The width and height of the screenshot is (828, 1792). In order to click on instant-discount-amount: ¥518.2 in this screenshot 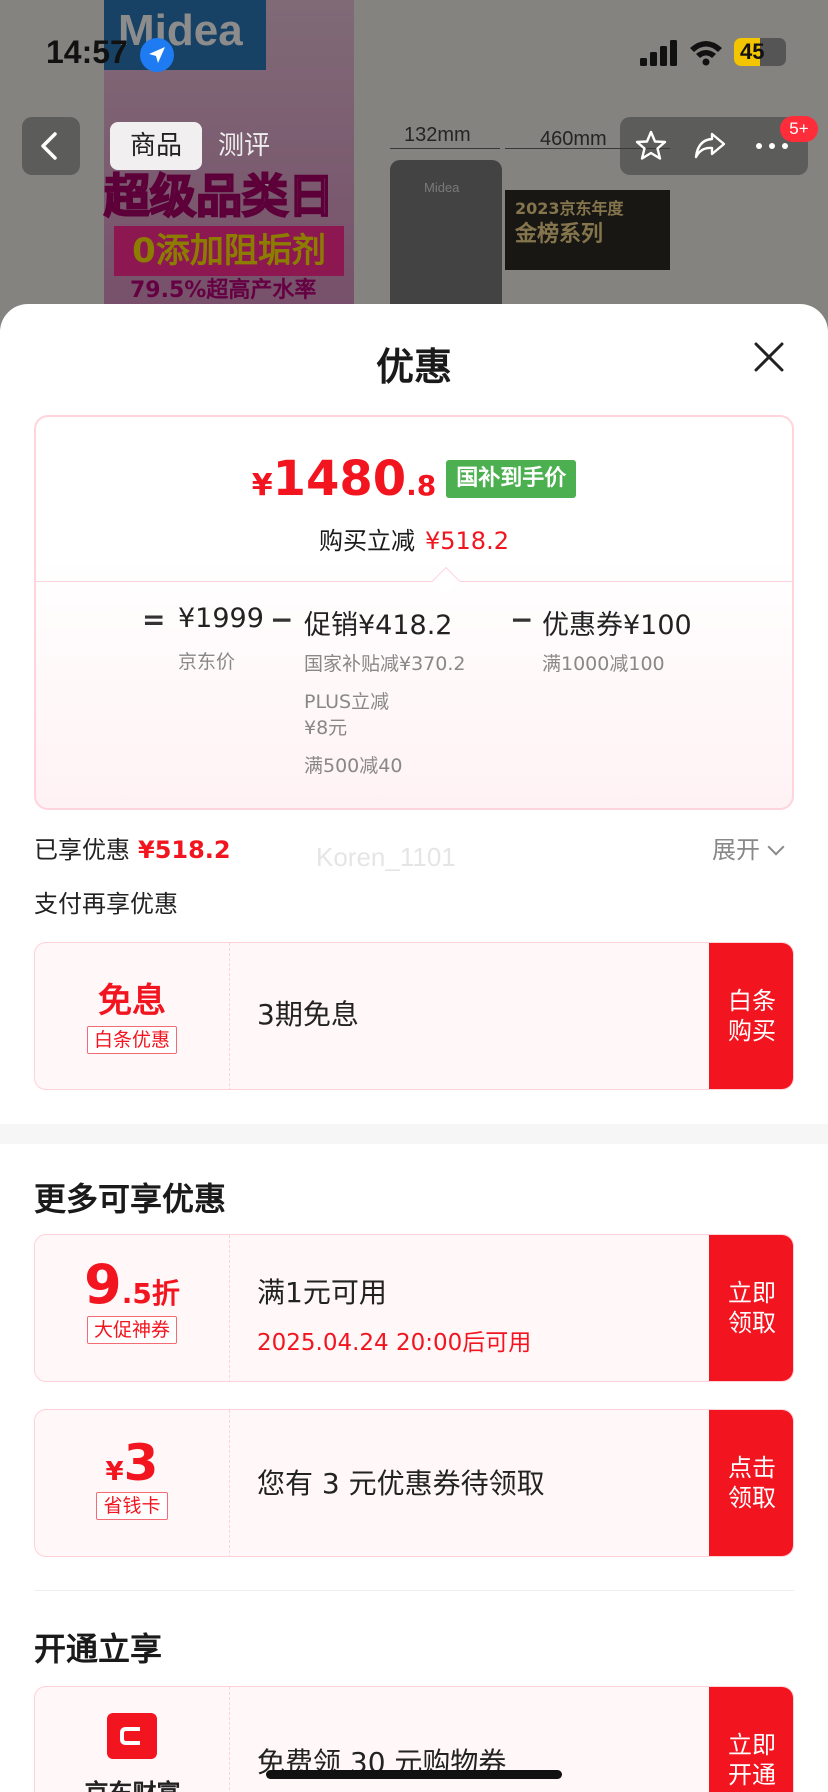, I will do `click(467, 541)`.